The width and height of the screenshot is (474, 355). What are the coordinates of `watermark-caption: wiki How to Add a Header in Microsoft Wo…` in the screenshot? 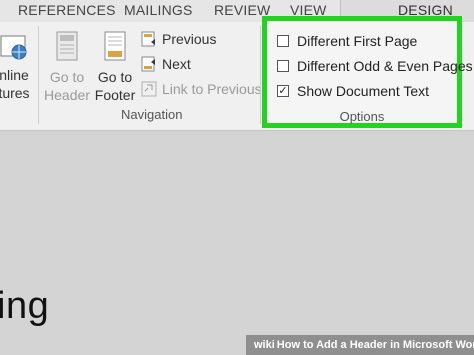 It's located at (360, 345).